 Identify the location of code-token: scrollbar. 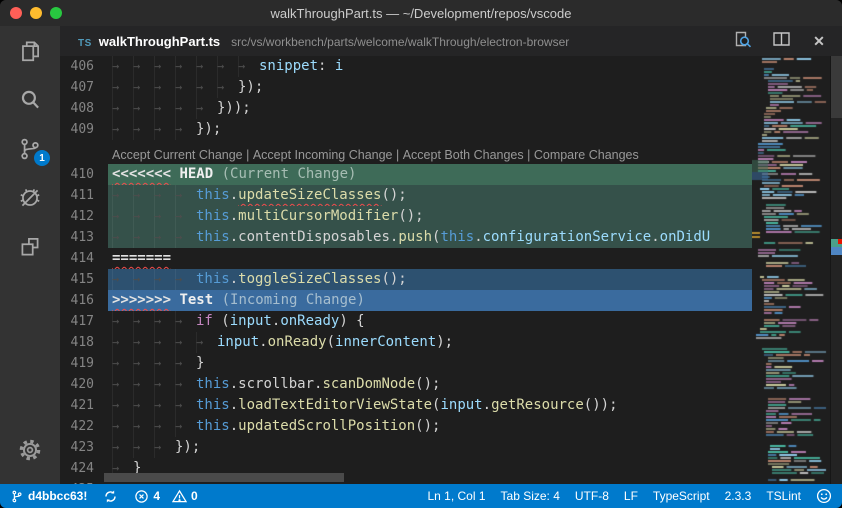
(276, 384).